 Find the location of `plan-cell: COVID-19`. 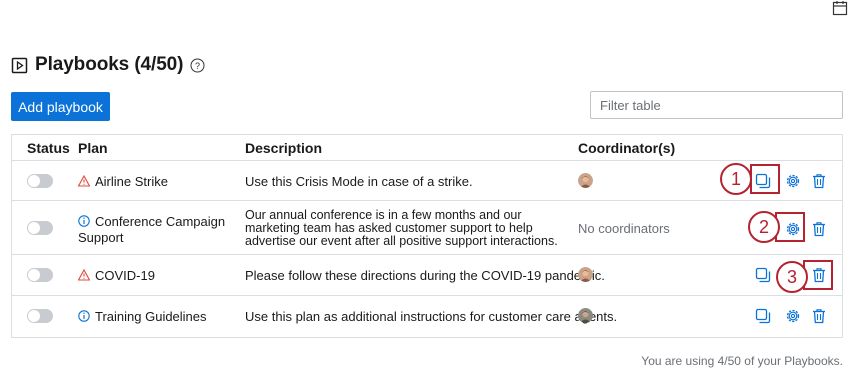

plan-cell: COVID-19 is located at coordinates (116, 275).